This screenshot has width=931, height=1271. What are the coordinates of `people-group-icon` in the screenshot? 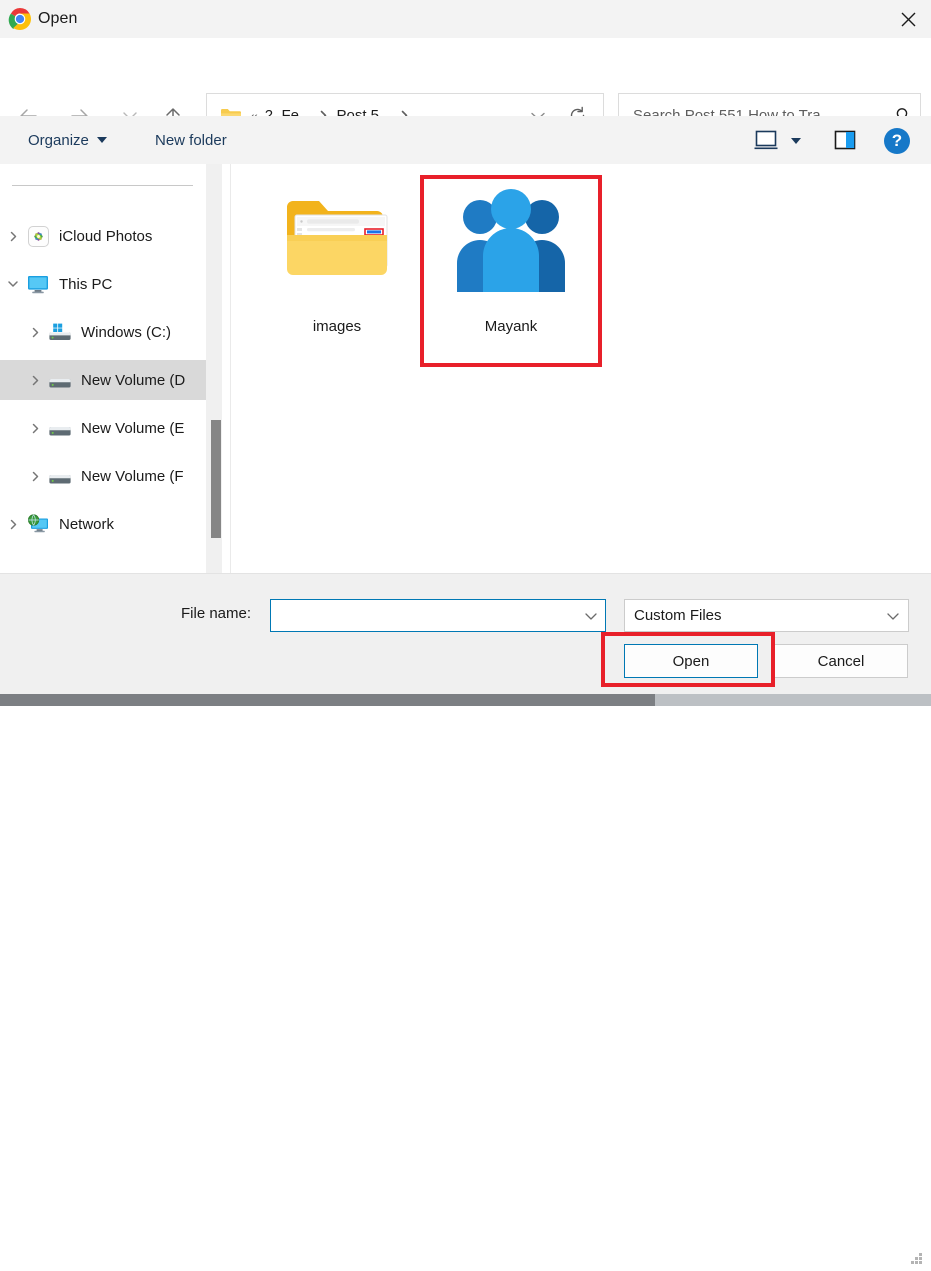 It's located at (511, 242).